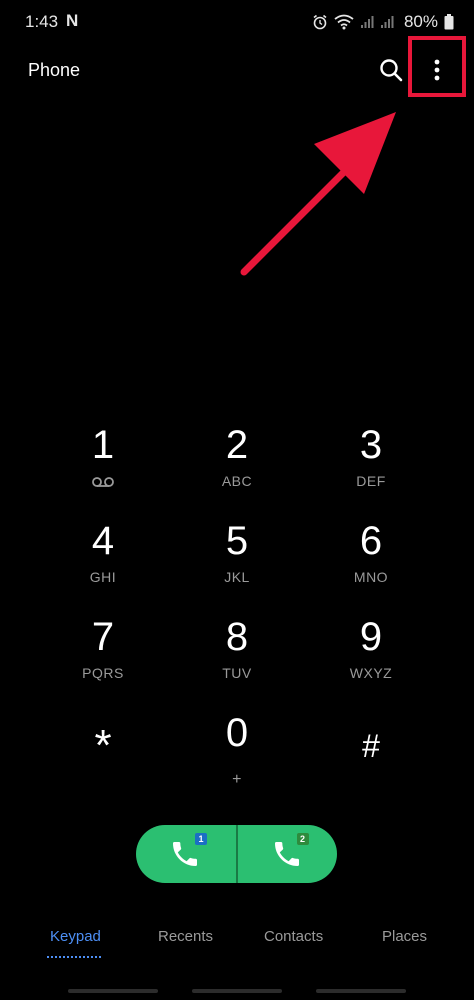 This screenshot has width=474, height=1000. I want to click on key-star: *, so click(103, 763).